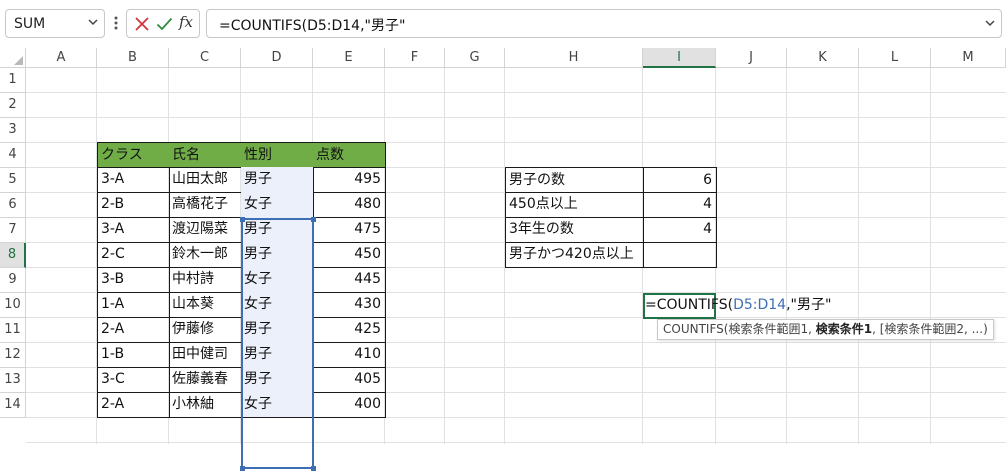 The height and width of the screenshot is (471, 1006). What do you see at coordinates (13, 255) in the screenshot?
I see `row-header-8: 8` at bounding box center [13, 255].